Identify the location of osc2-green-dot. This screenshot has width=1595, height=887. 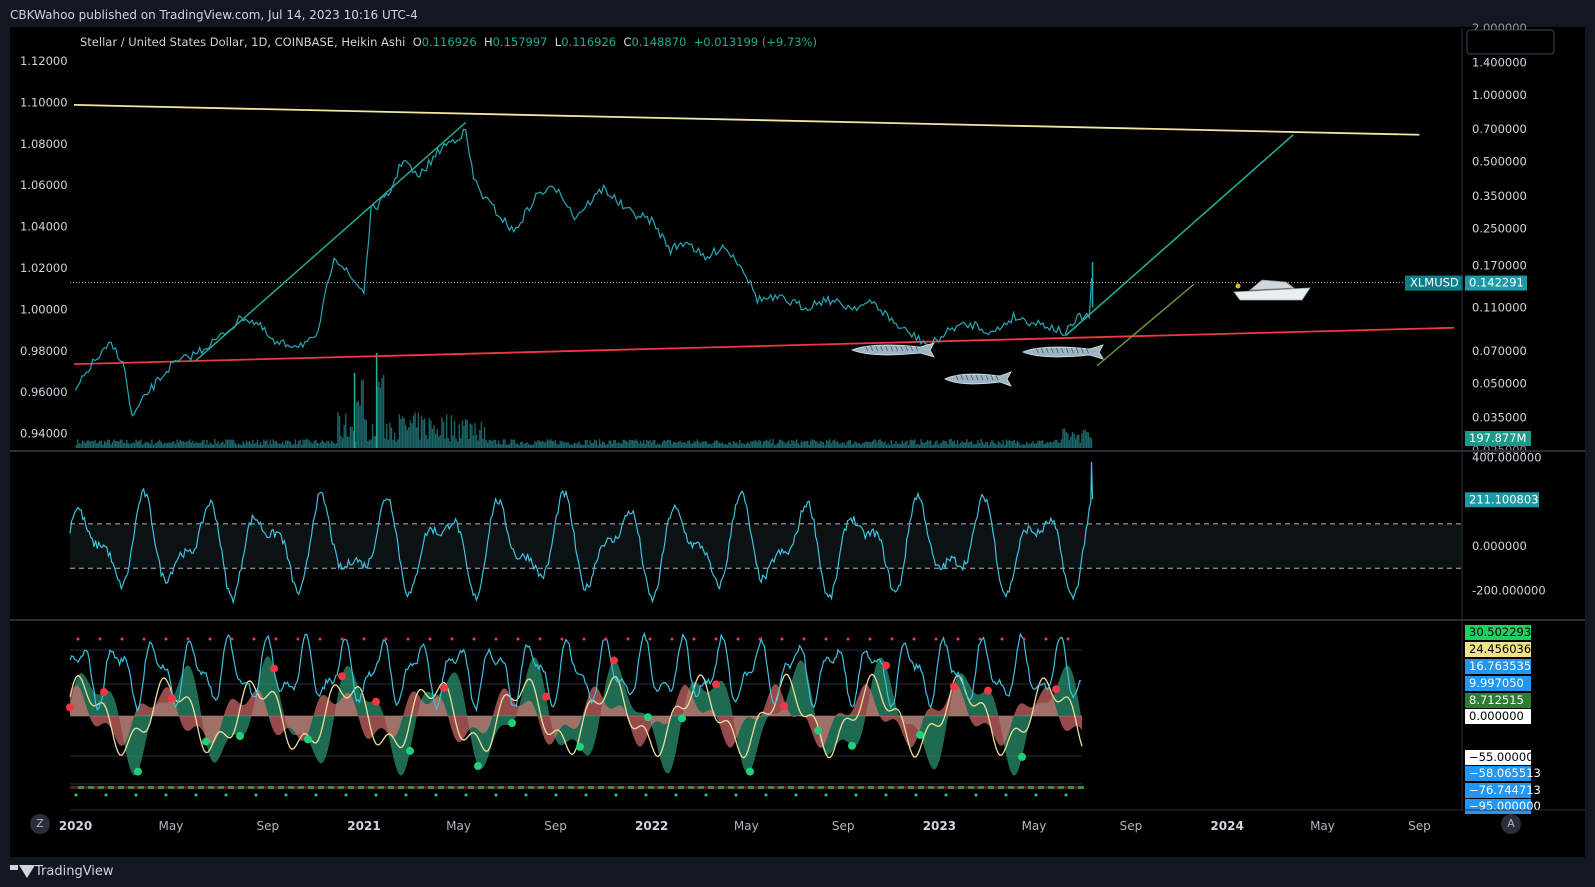
(410, 750).